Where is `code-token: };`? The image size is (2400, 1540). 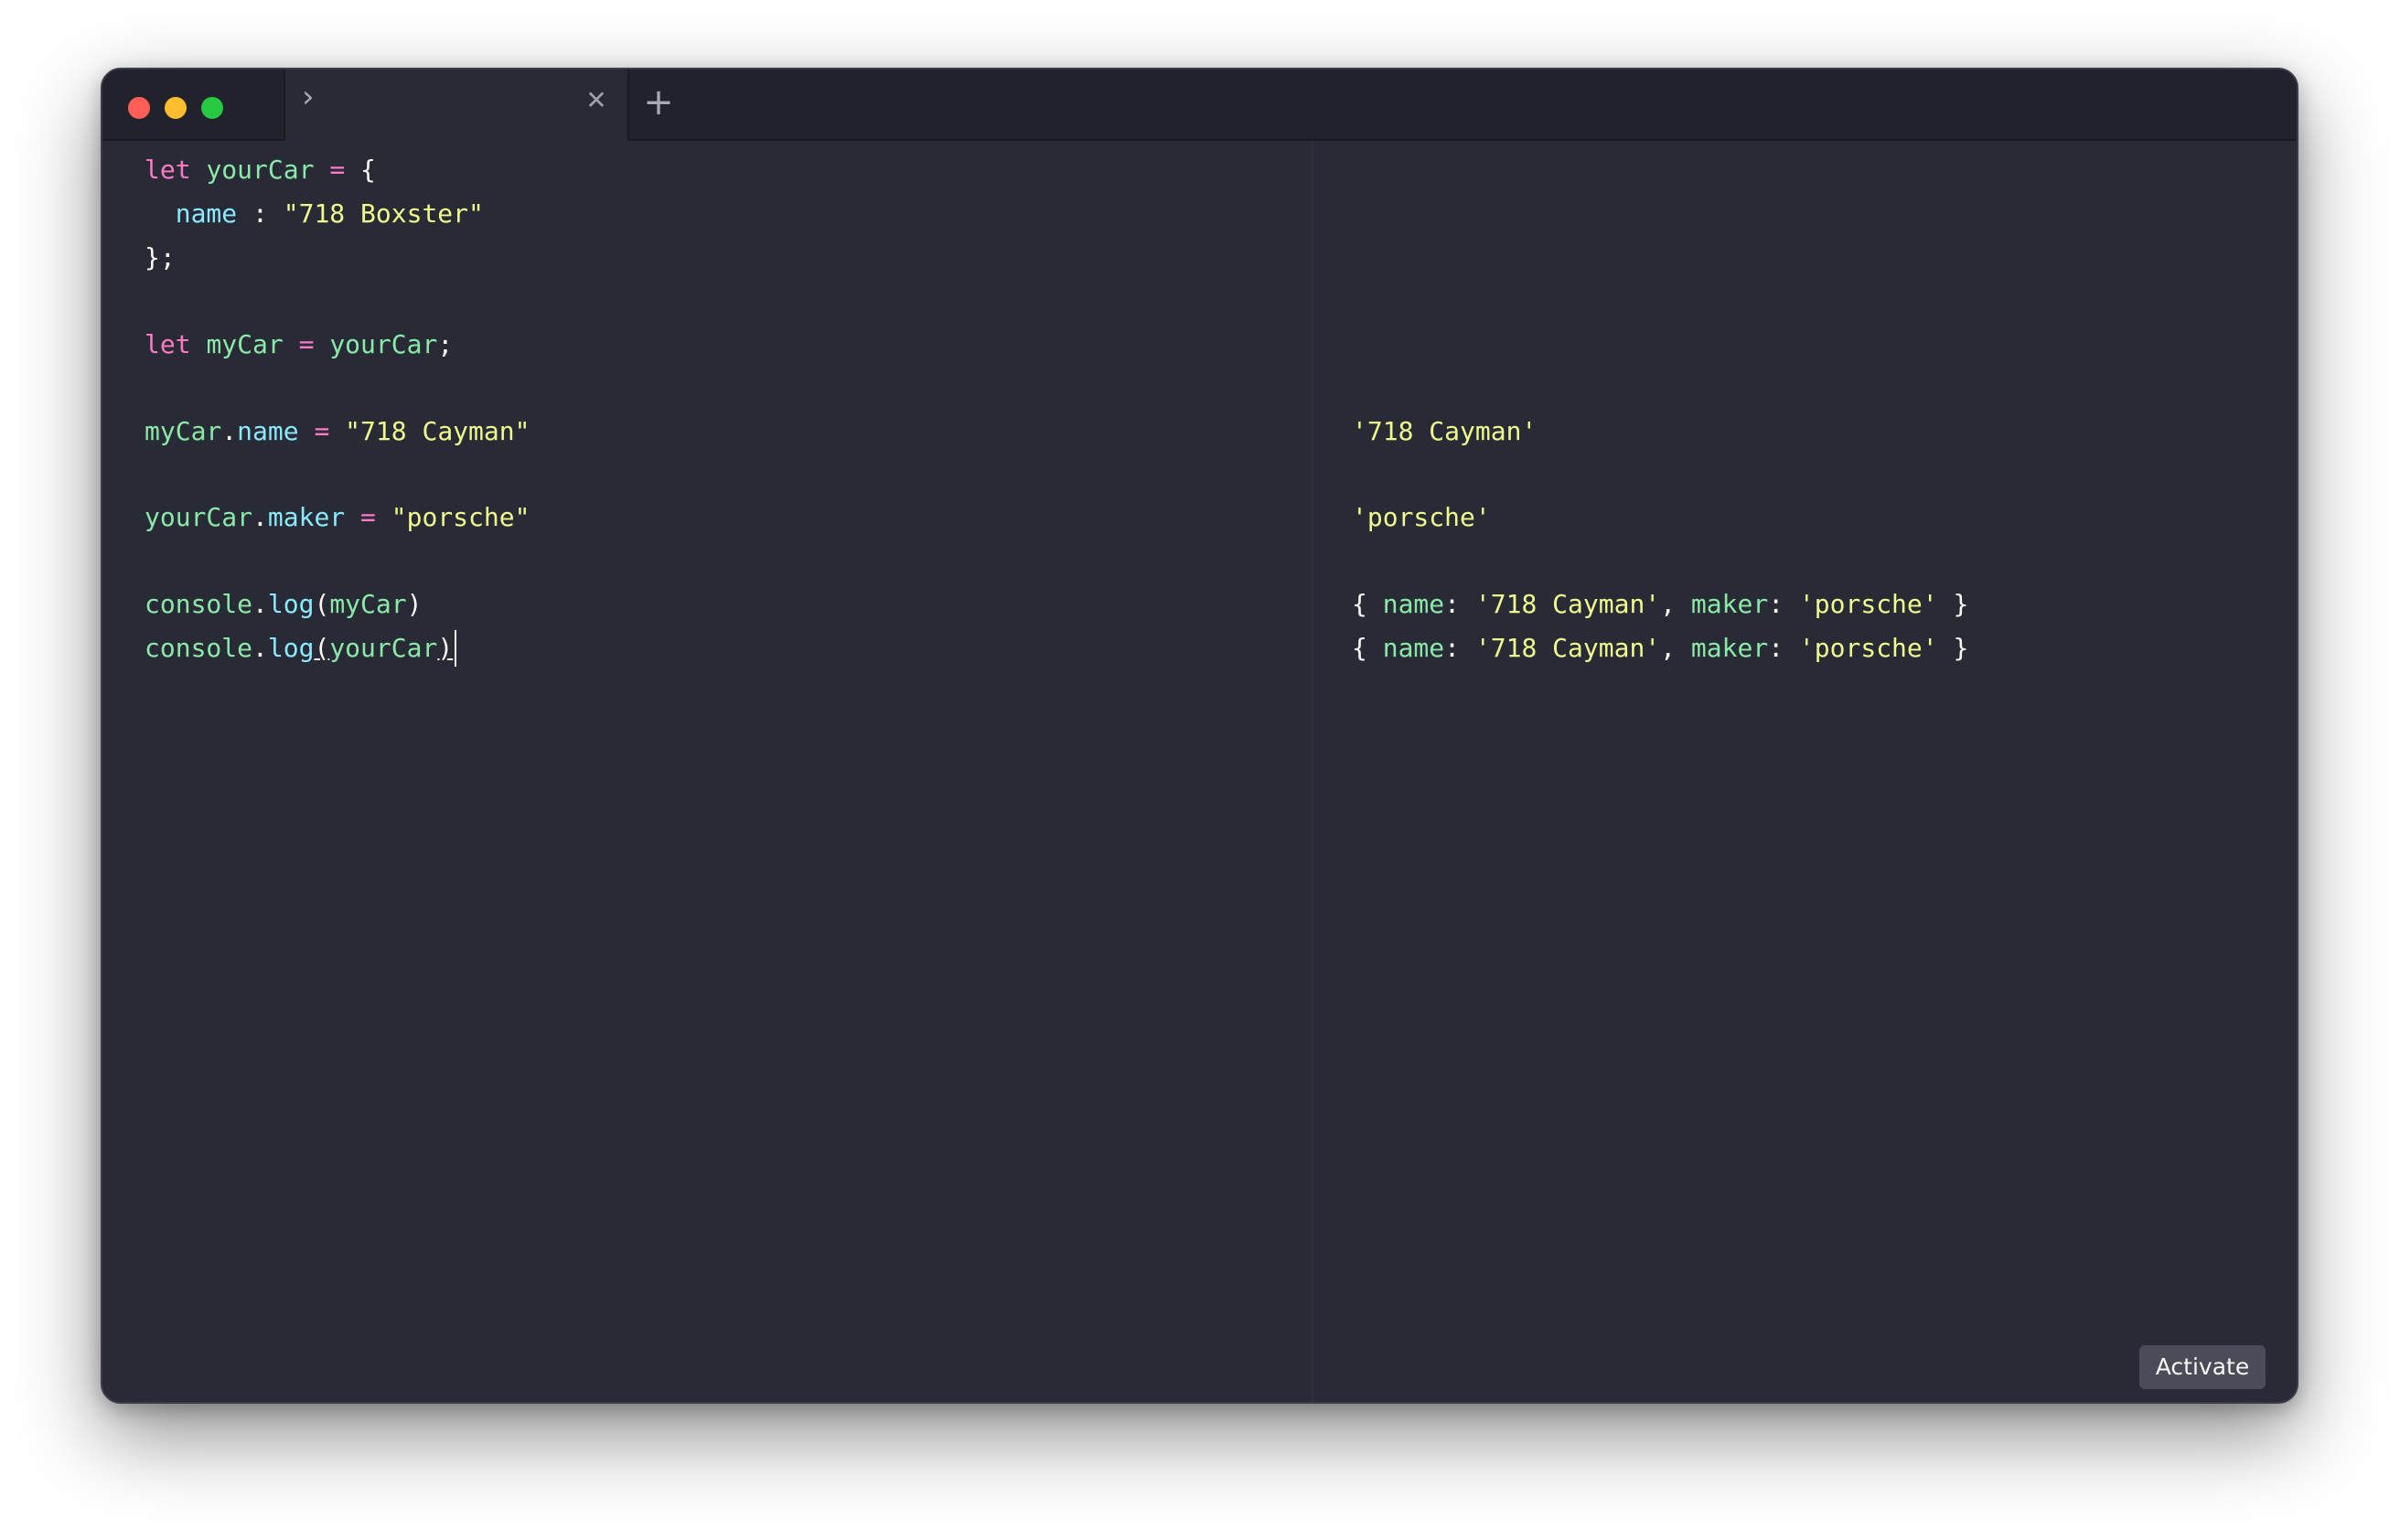 code-token: }; is located at coordinates (160, 258).